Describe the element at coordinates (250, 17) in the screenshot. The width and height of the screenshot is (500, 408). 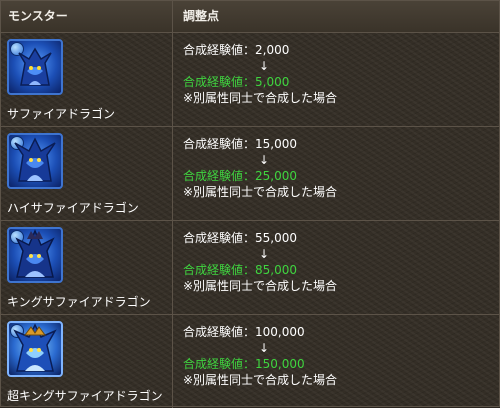
I see `table-header: モンスター 調整点` at that location.